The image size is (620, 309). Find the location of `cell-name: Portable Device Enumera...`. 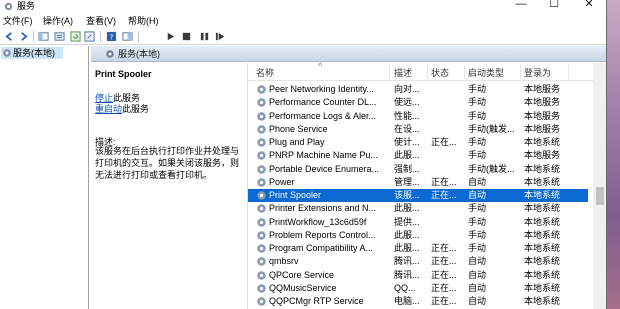

cell-name: Portable Device Enumera... is located at coordinates (324, 168).